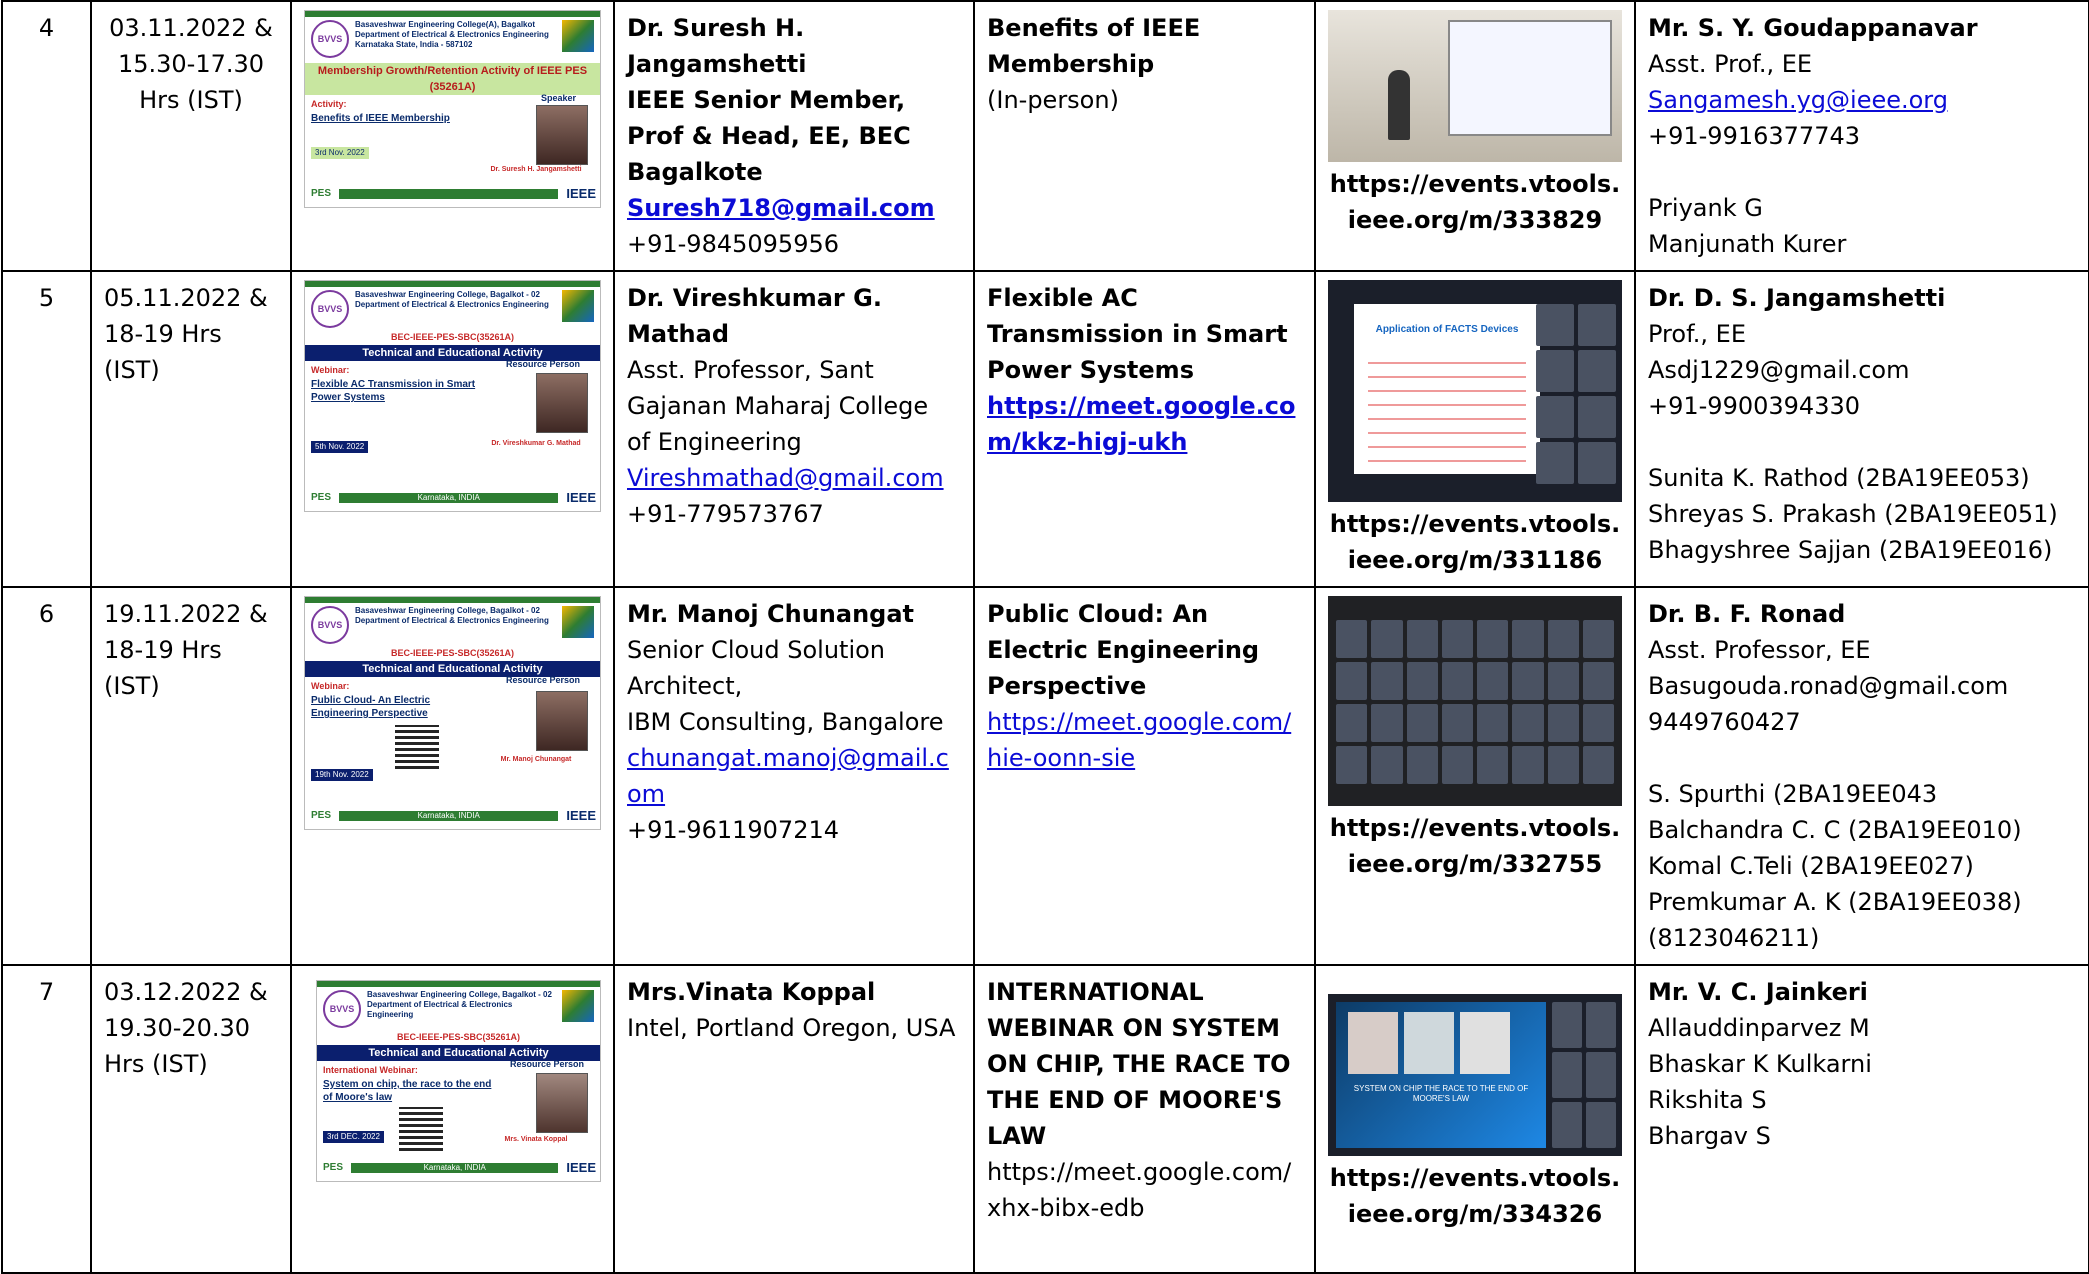 This screenshot has width=2089, height=1274. I want to click on serial-number: 7, so click(46, 1119).